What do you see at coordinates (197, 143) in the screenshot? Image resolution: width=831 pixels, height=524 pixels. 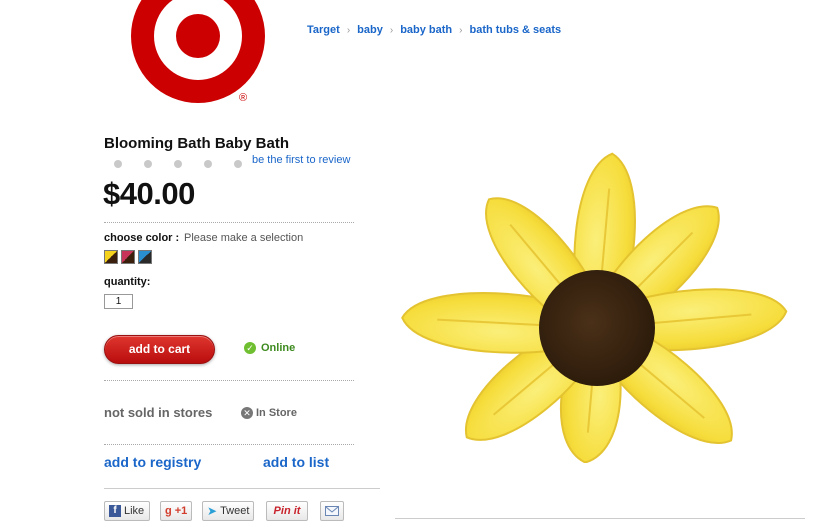 I see `product-title: Blooming Bath Baby Bath` at bounding box center [197, 143].